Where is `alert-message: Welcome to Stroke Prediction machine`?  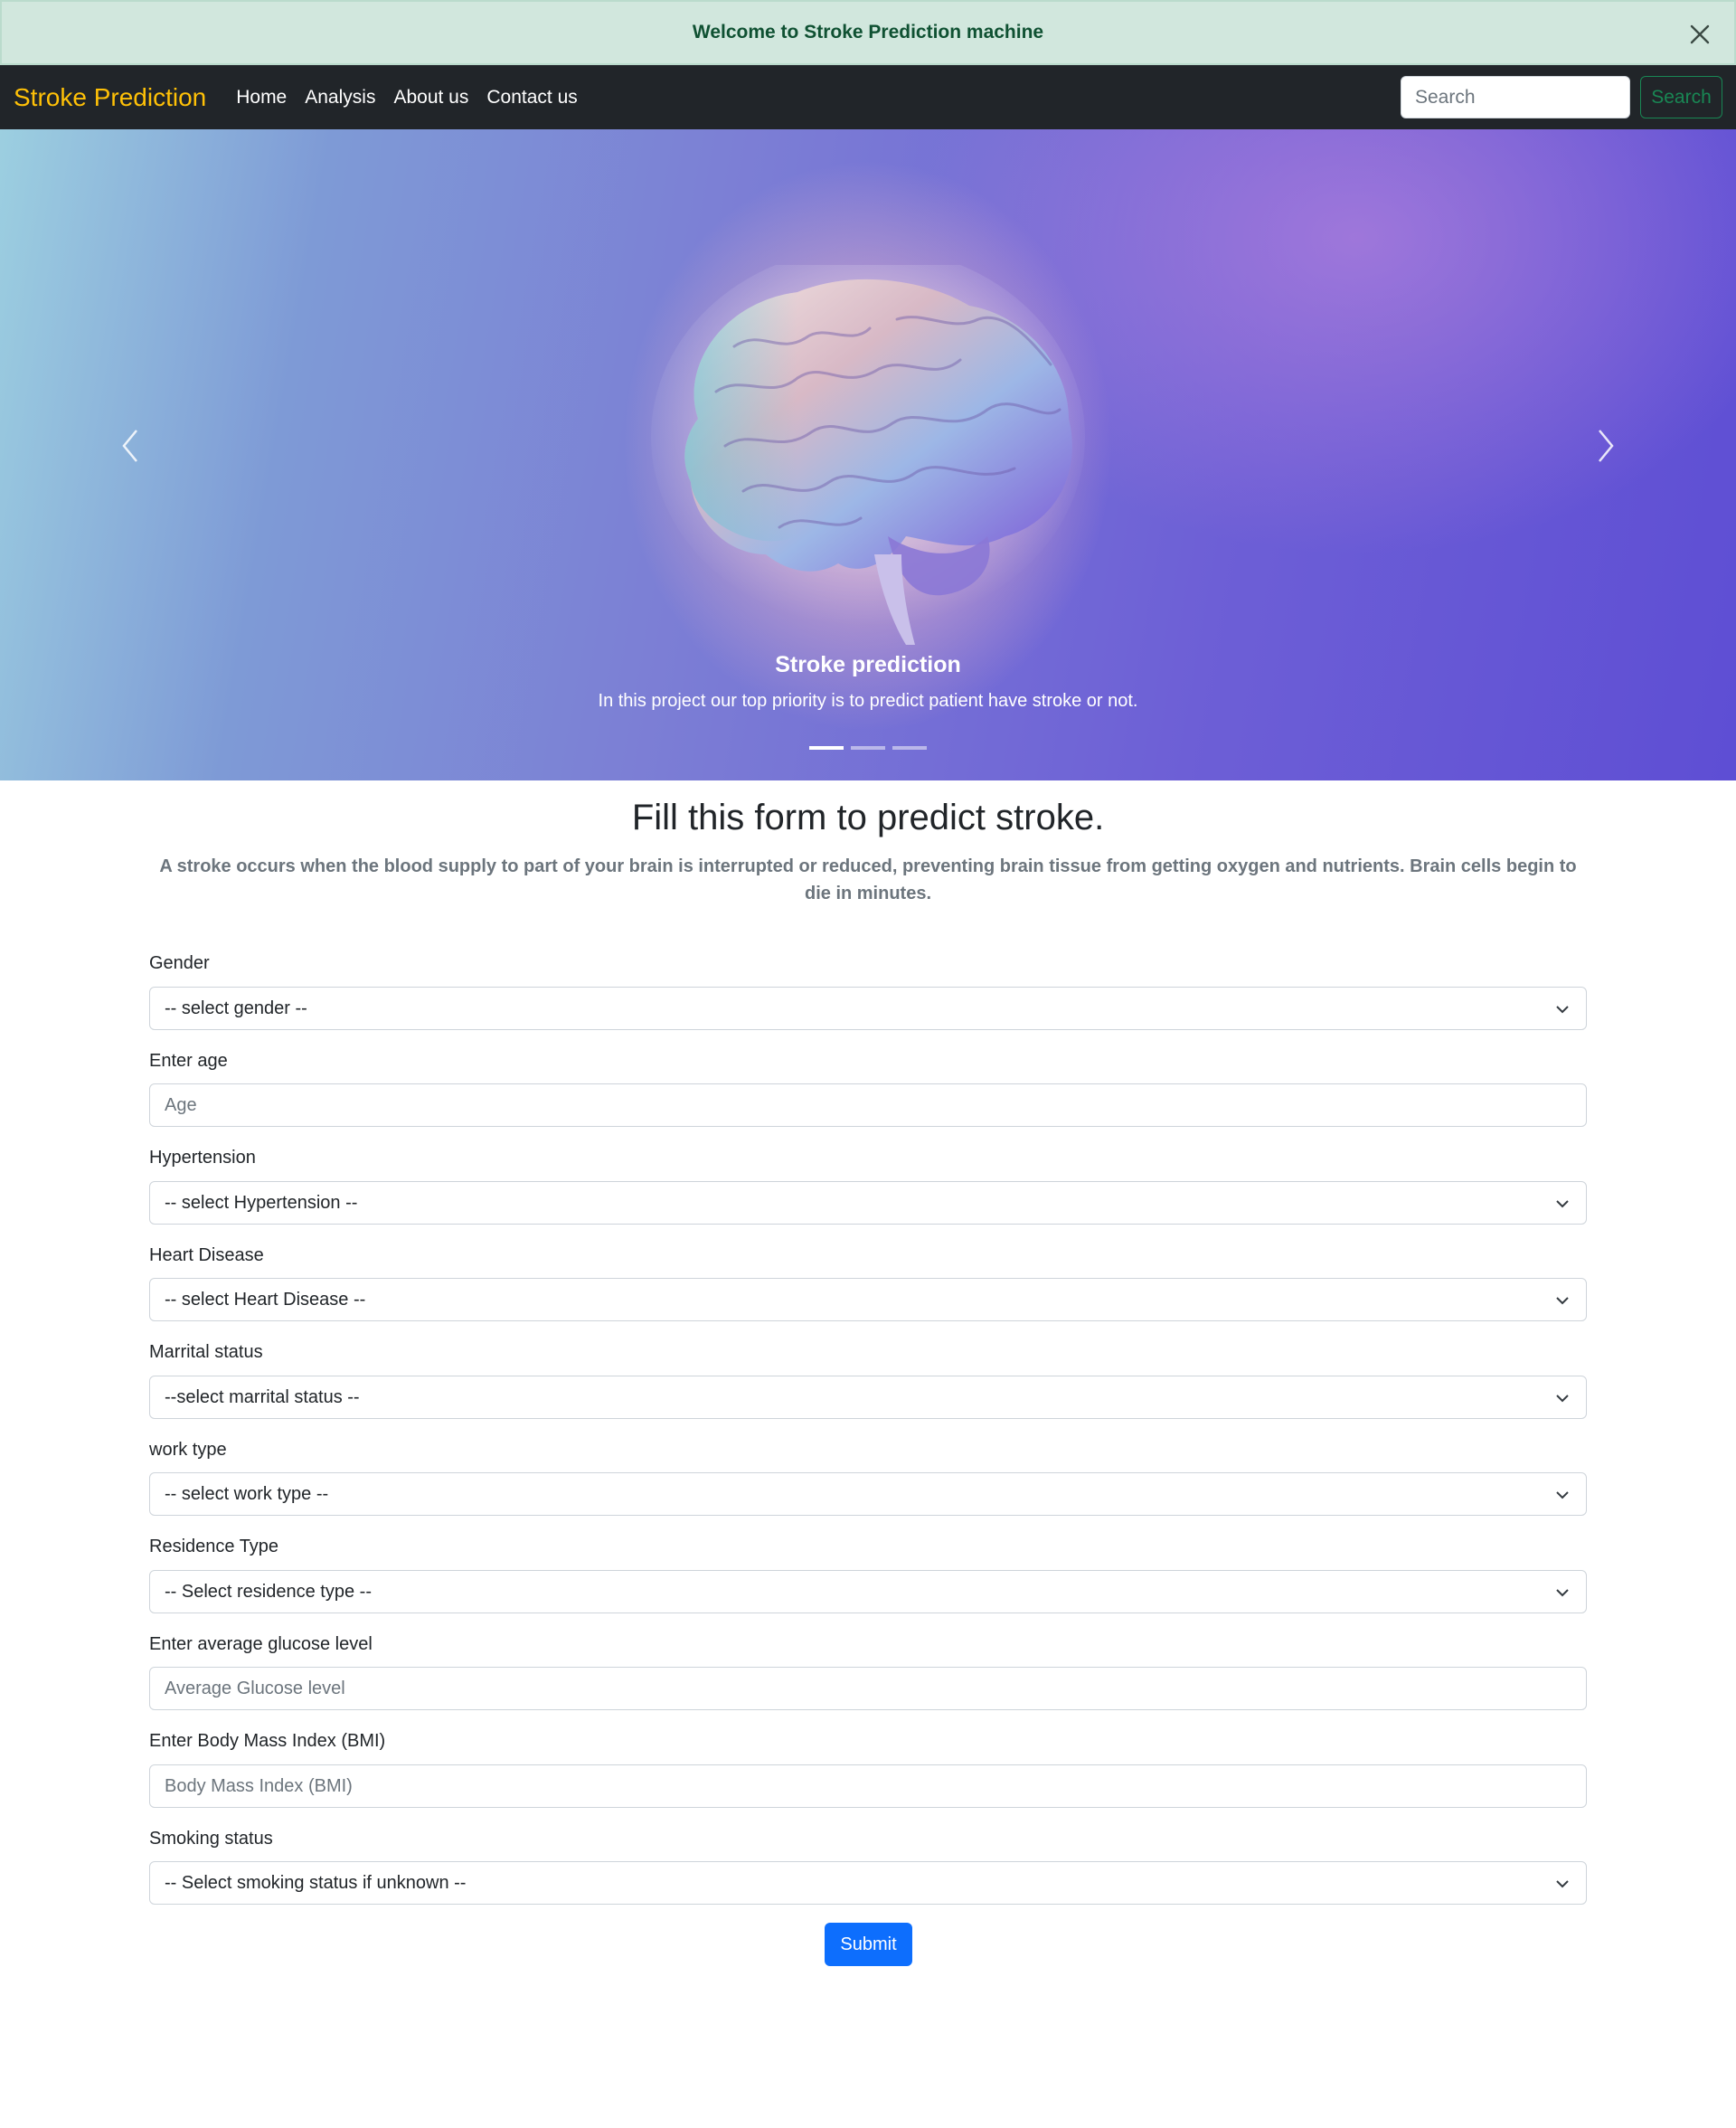 alert-message: Welcome to Stroke Prediction machine is located at coordinates (868, 32).